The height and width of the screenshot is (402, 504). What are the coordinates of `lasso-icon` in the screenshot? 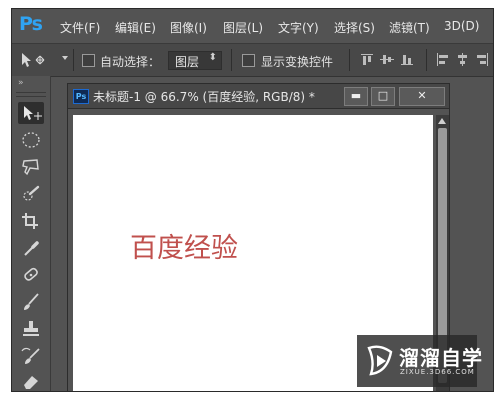 It's located at (30, 167).